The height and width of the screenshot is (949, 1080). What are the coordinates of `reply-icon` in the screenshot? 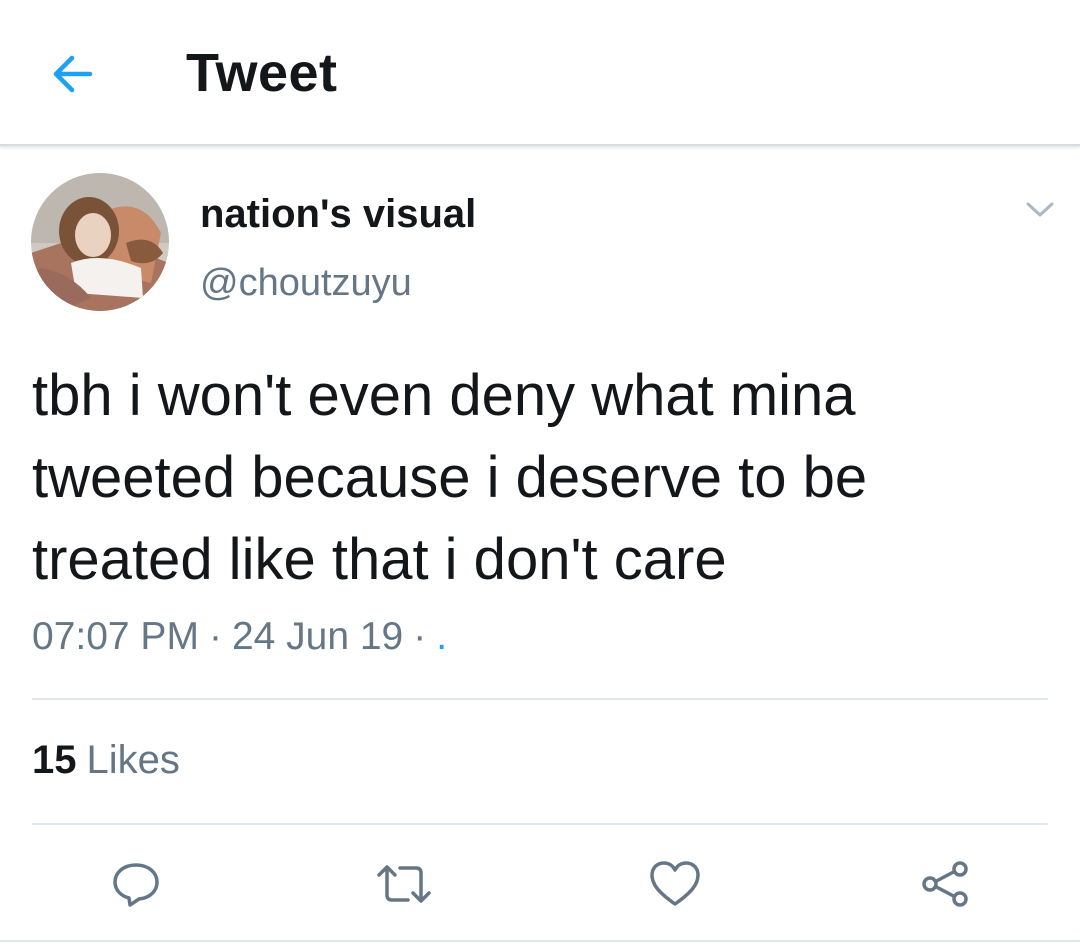 It's located at (136, 885).